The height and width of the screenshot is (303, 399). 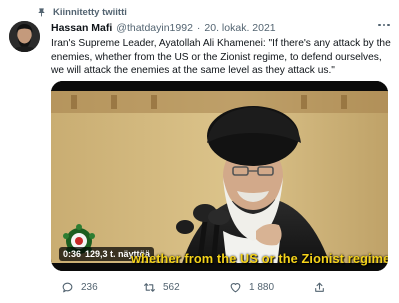 I want to click on reply-button: 236, so click(x=79, y=287).